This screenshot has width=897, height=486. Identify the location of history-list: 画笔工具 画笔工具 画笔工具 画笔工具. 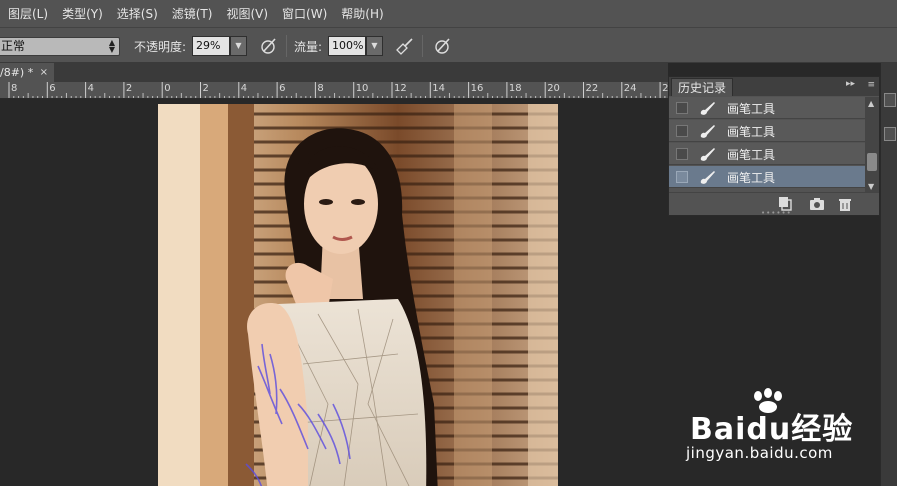
(767, 144).